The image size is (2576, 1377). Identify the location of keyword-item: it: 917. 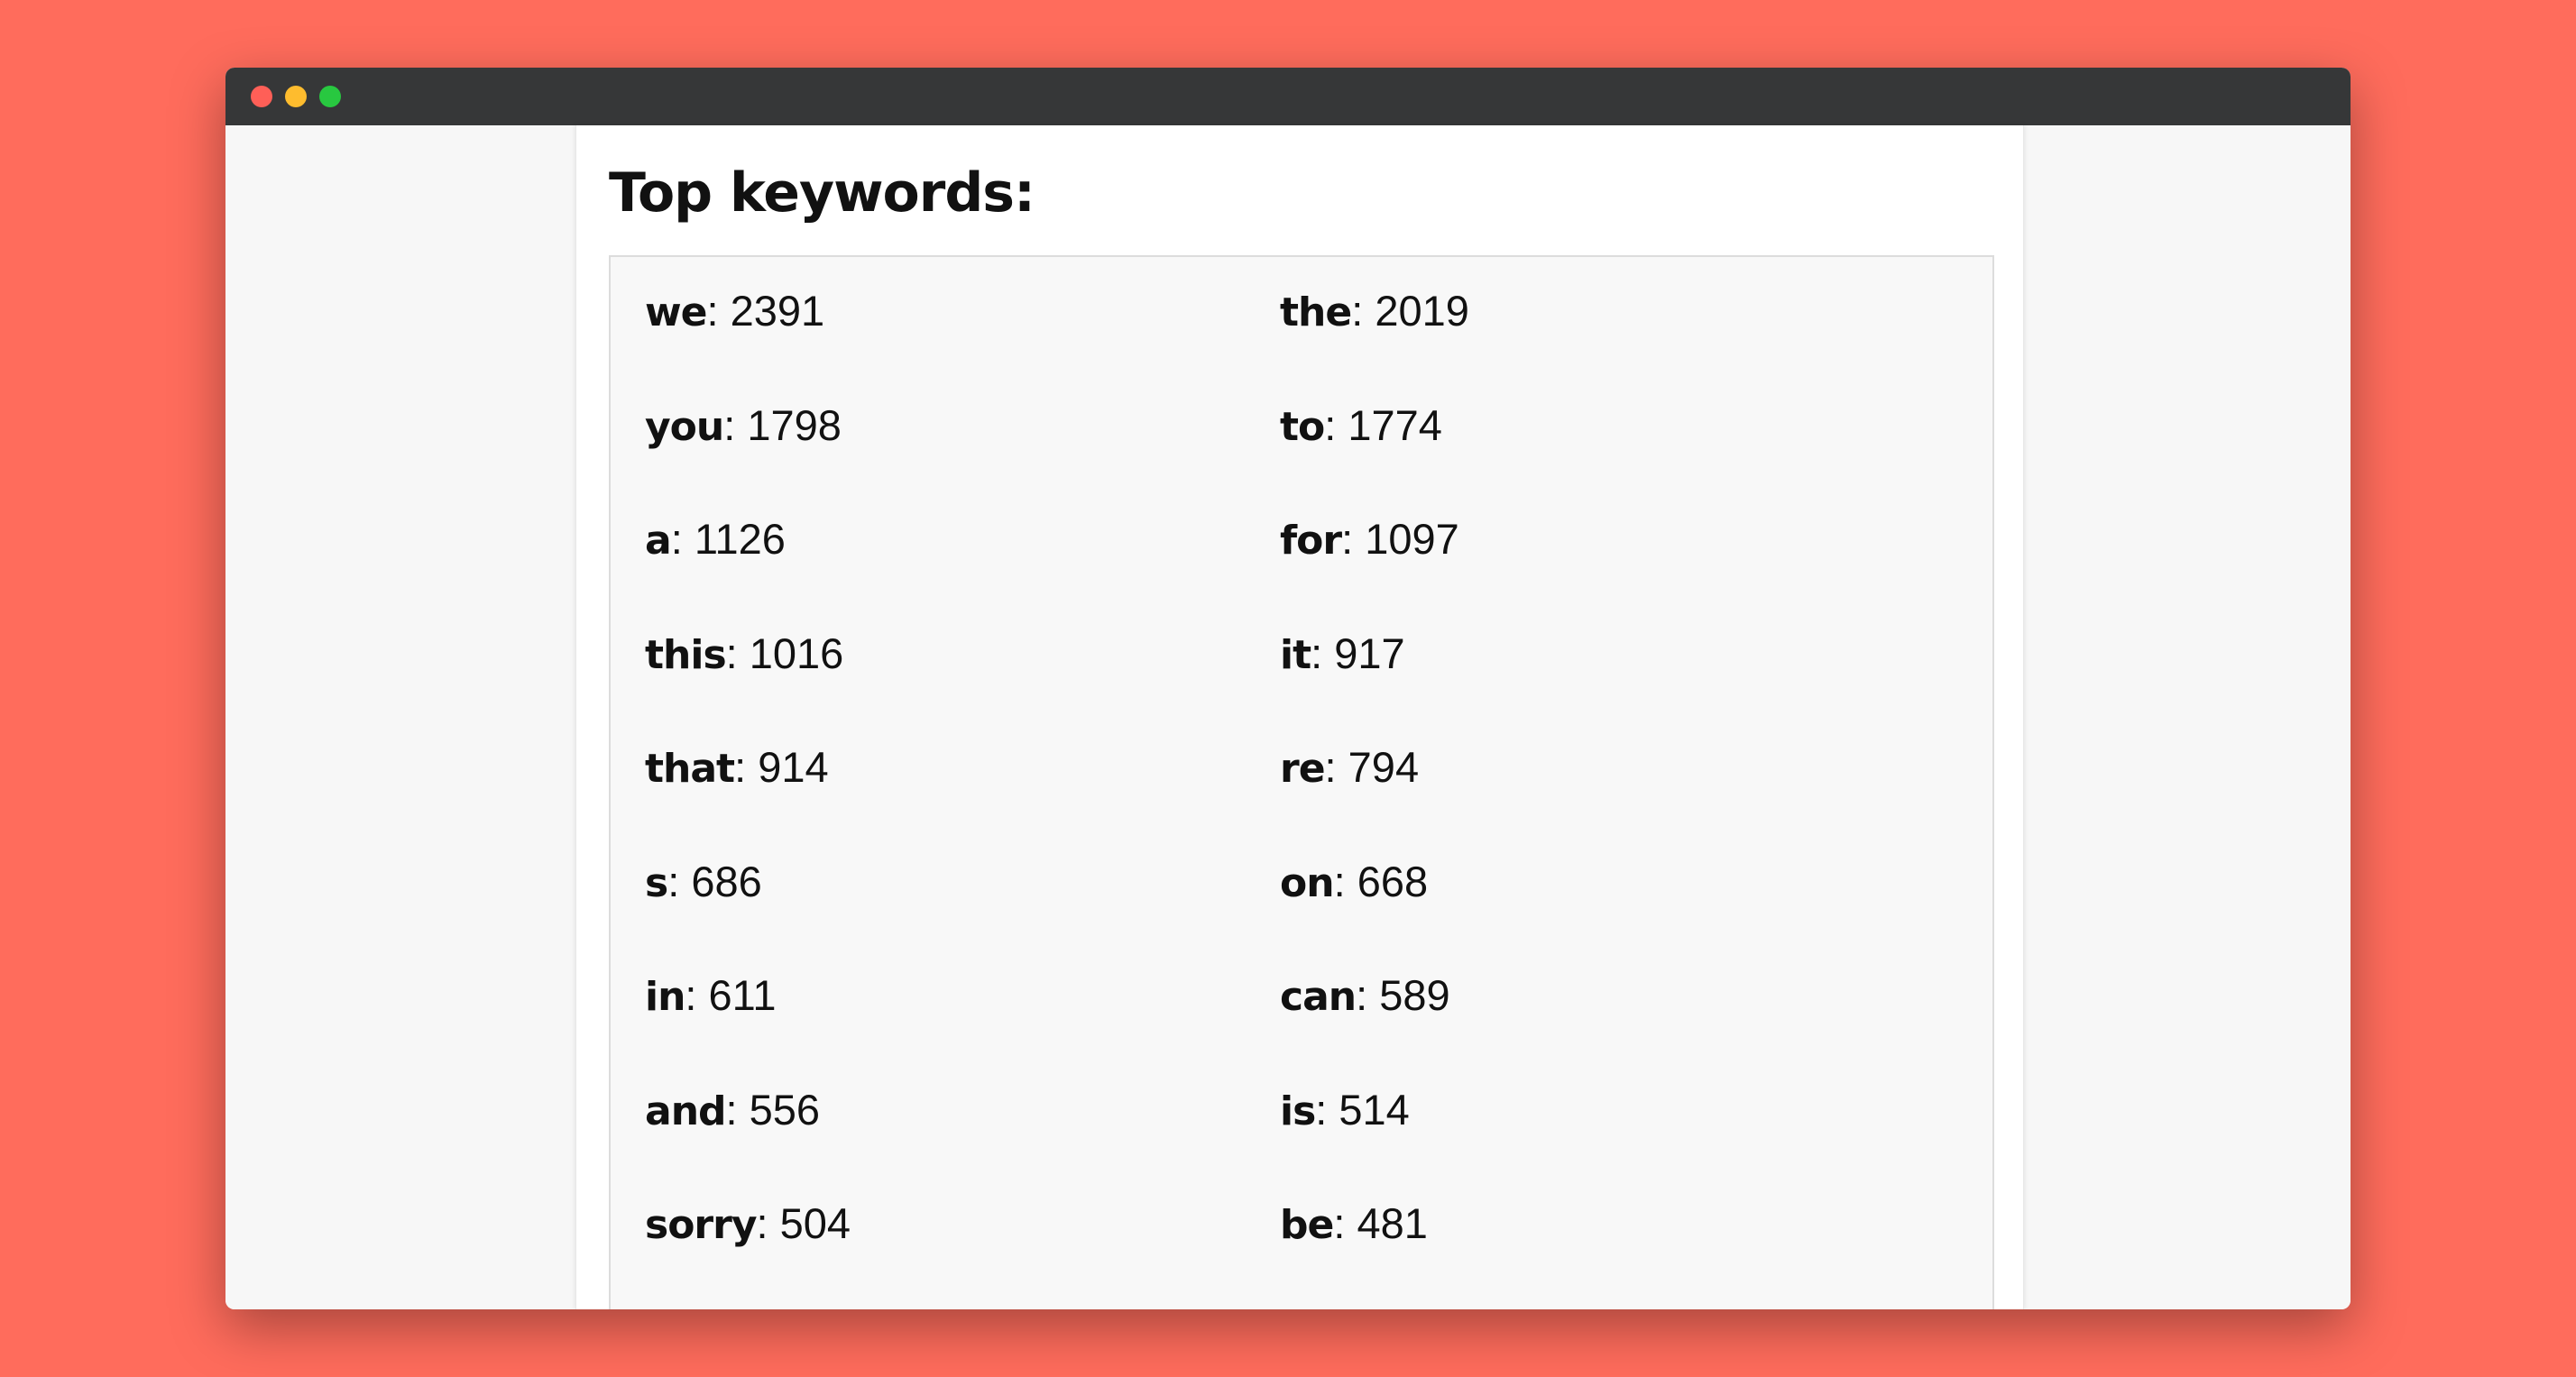
(1598, 684).